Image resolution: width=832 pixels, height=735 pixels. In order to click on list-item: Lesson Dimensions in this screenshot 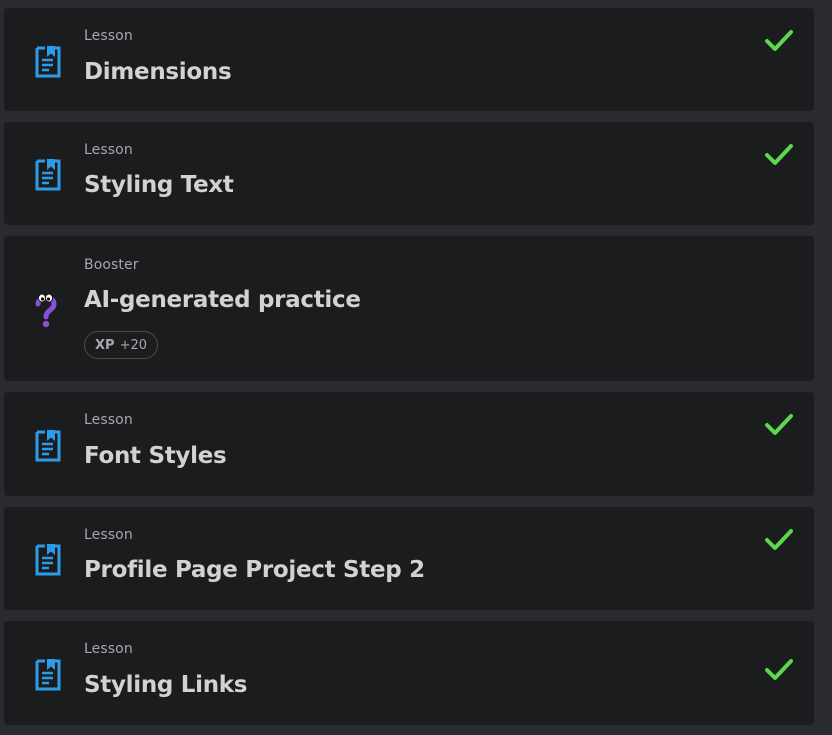, I will do `click(409, 59)`.